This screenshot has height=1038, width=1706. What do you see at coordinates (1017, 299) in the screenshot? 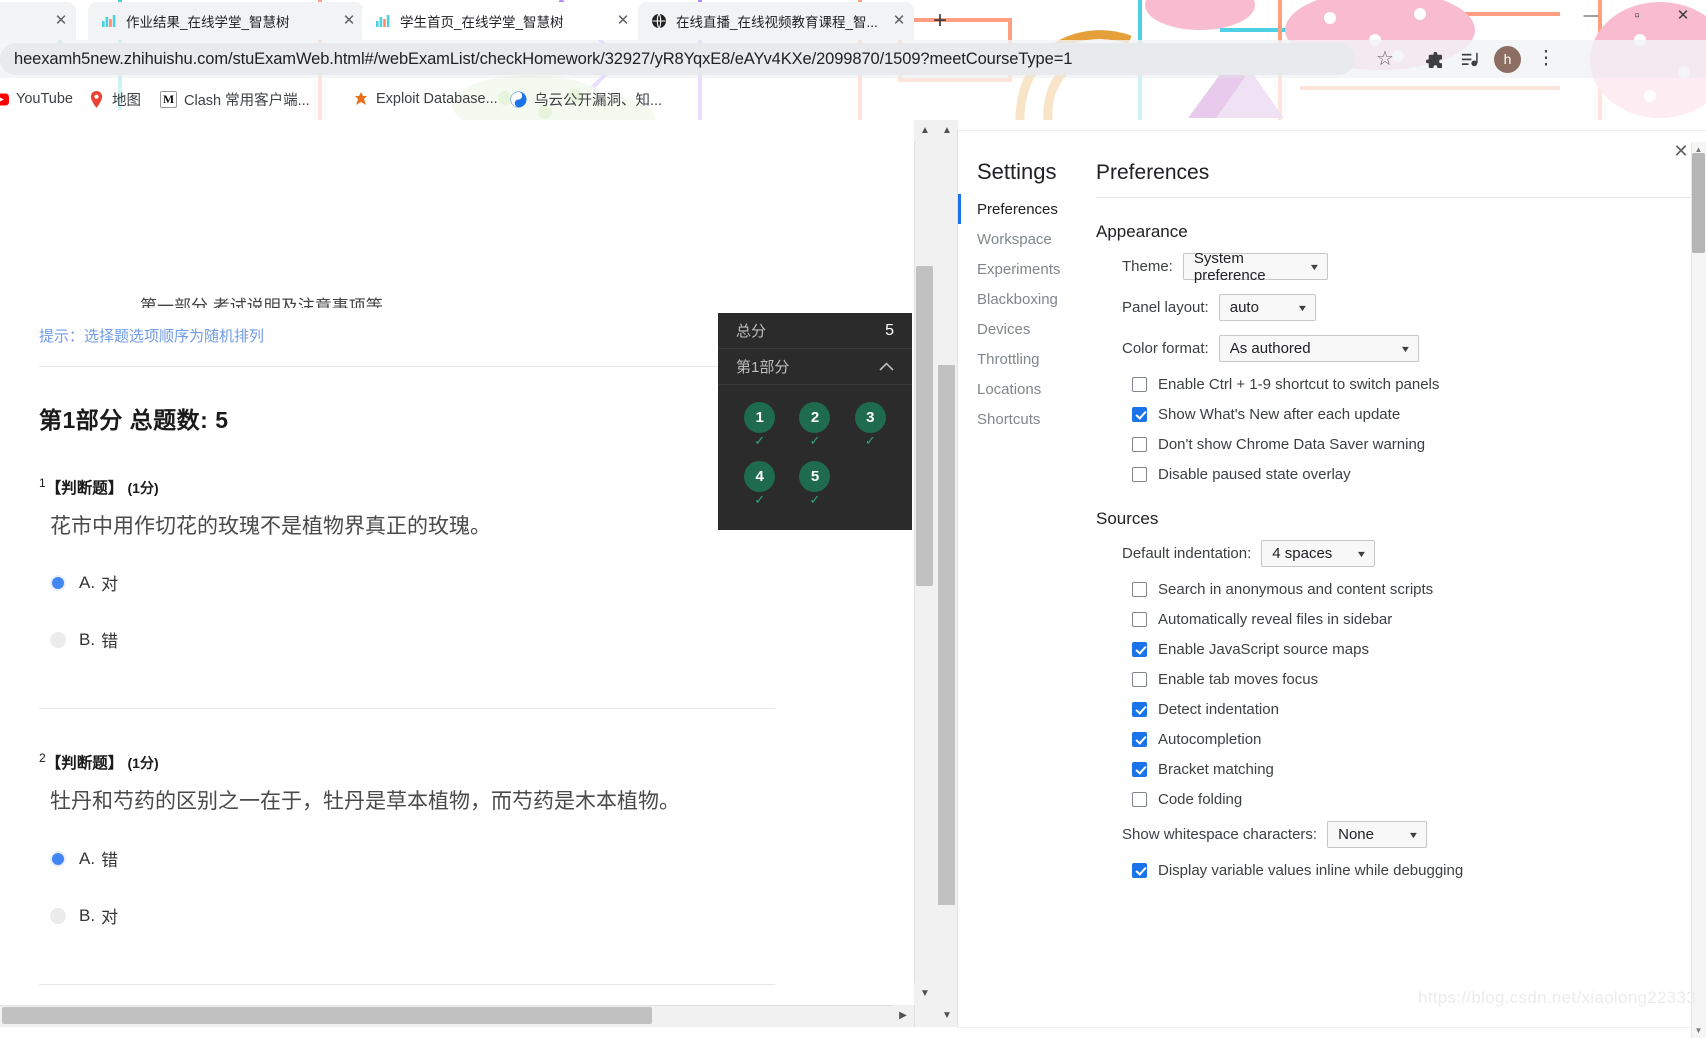
I see `sidebar-item-label: Blackboxing` at bounding box center [1017, 299].